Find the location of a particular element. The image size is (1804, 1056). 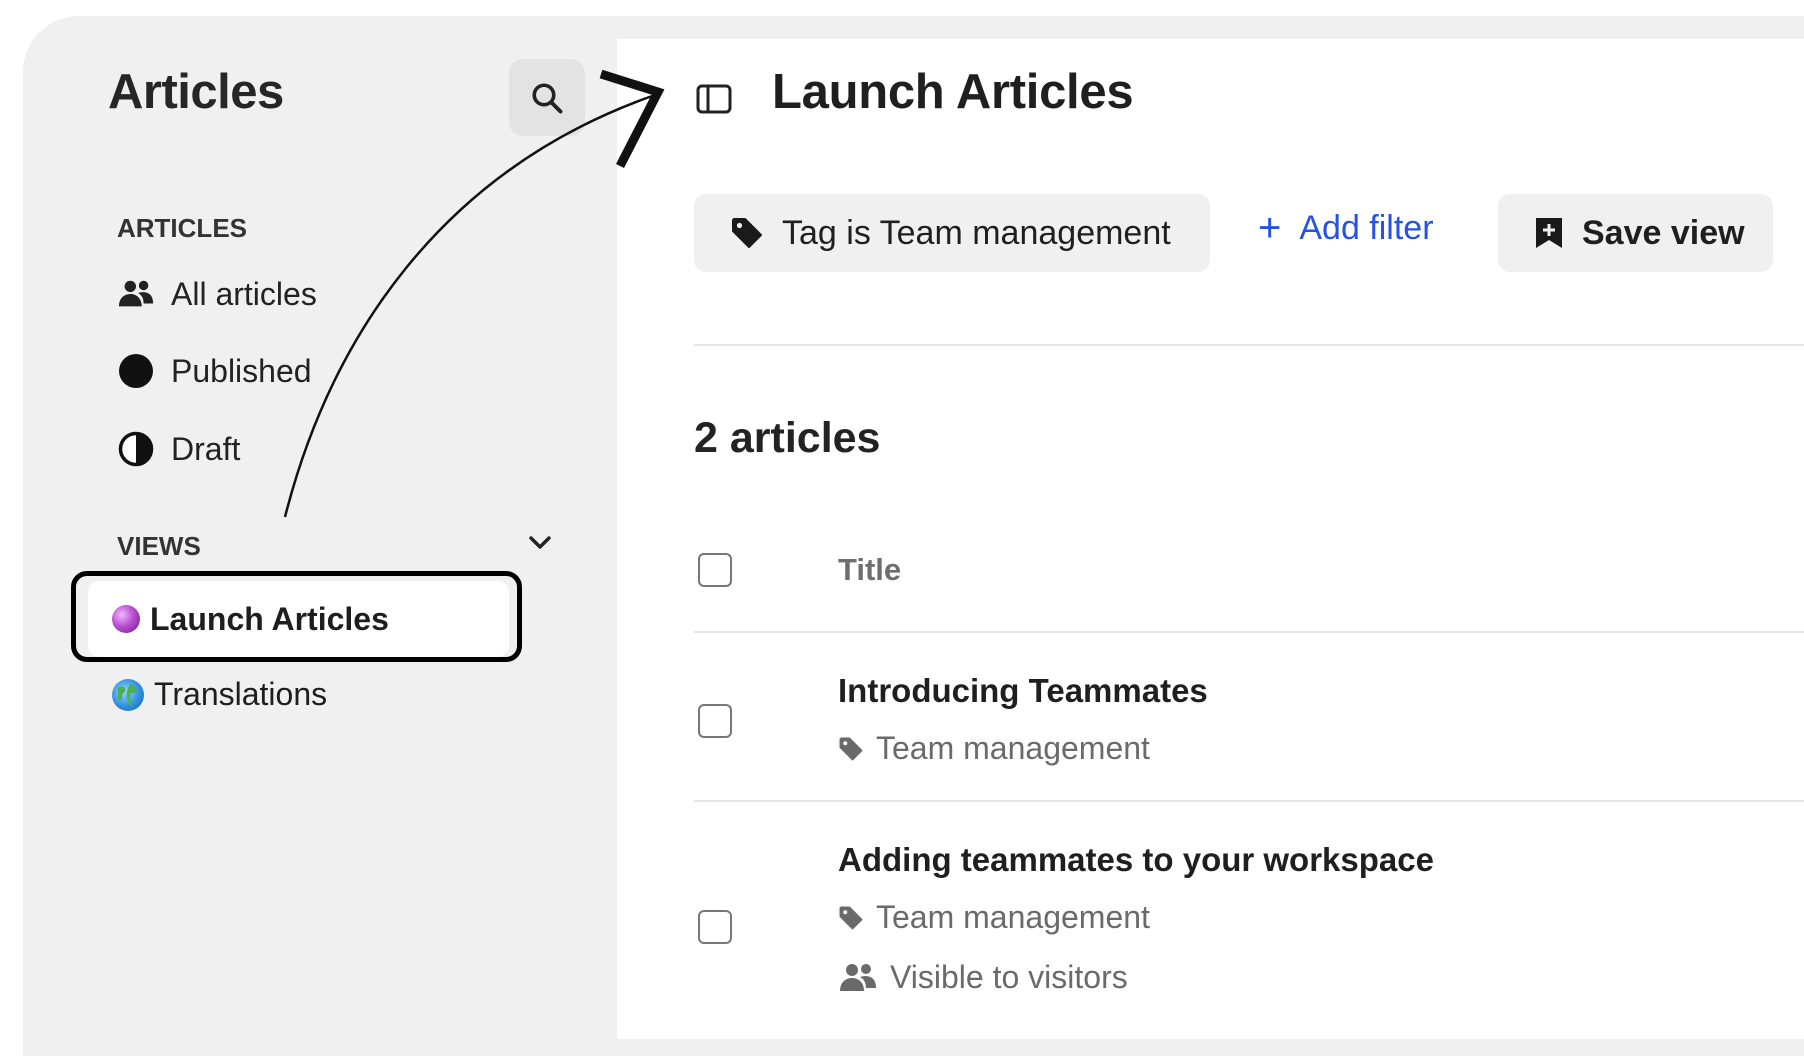

tag-filter-chip: Tag is Team management is located at coordinates (952, 233).